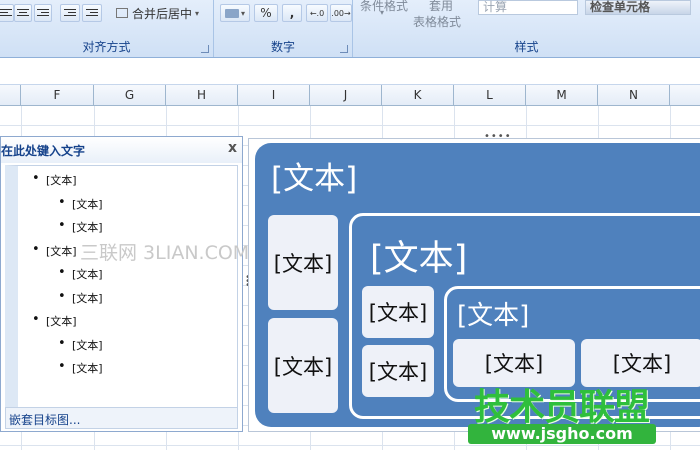 The width and height of the screenshot is (700, 450). Describe the element at coordinates (57, 95) in the screenshot. I see `column-header-f: F` at that location.